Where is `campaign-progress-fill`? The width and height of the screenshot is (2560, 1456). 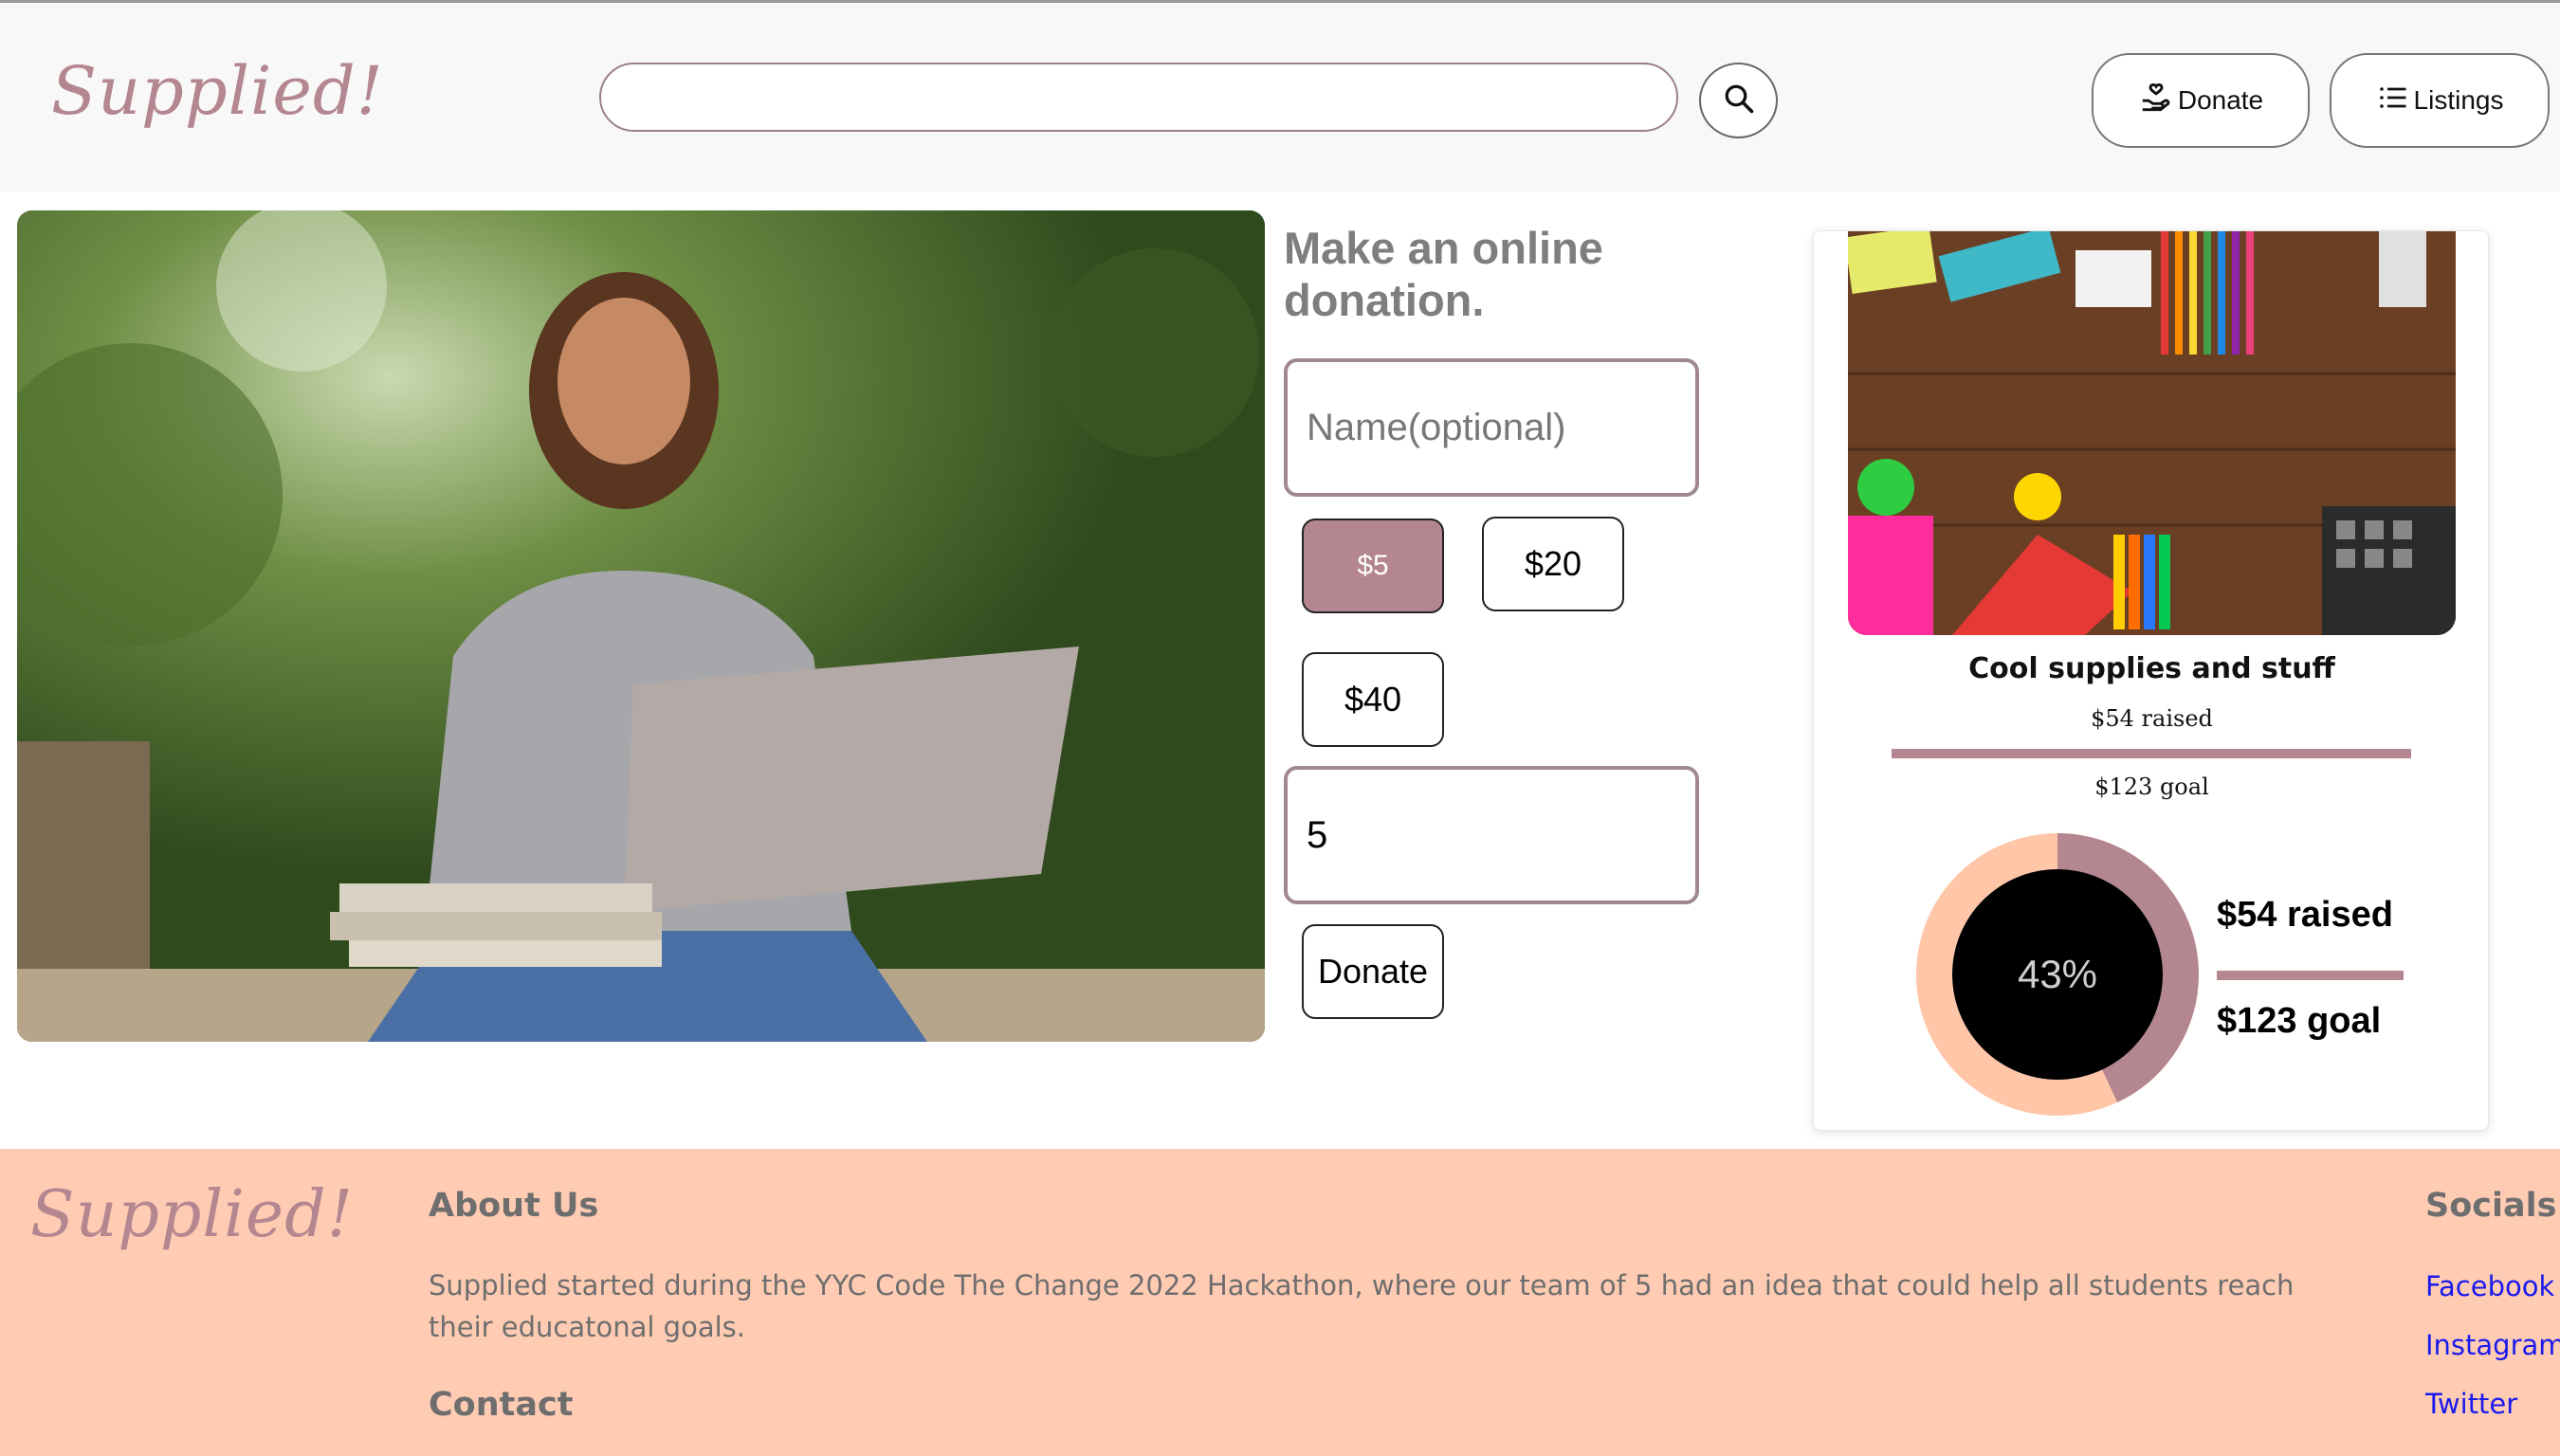 campaign-progress-fill is located at coordinates (2151, 753).